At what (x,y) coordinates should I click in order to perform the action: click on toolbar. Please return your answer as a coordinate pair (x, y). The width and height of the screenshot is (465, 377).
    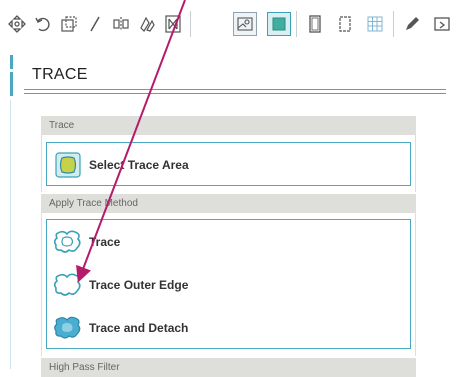
    Looking at the image, I should click on (232, 22).